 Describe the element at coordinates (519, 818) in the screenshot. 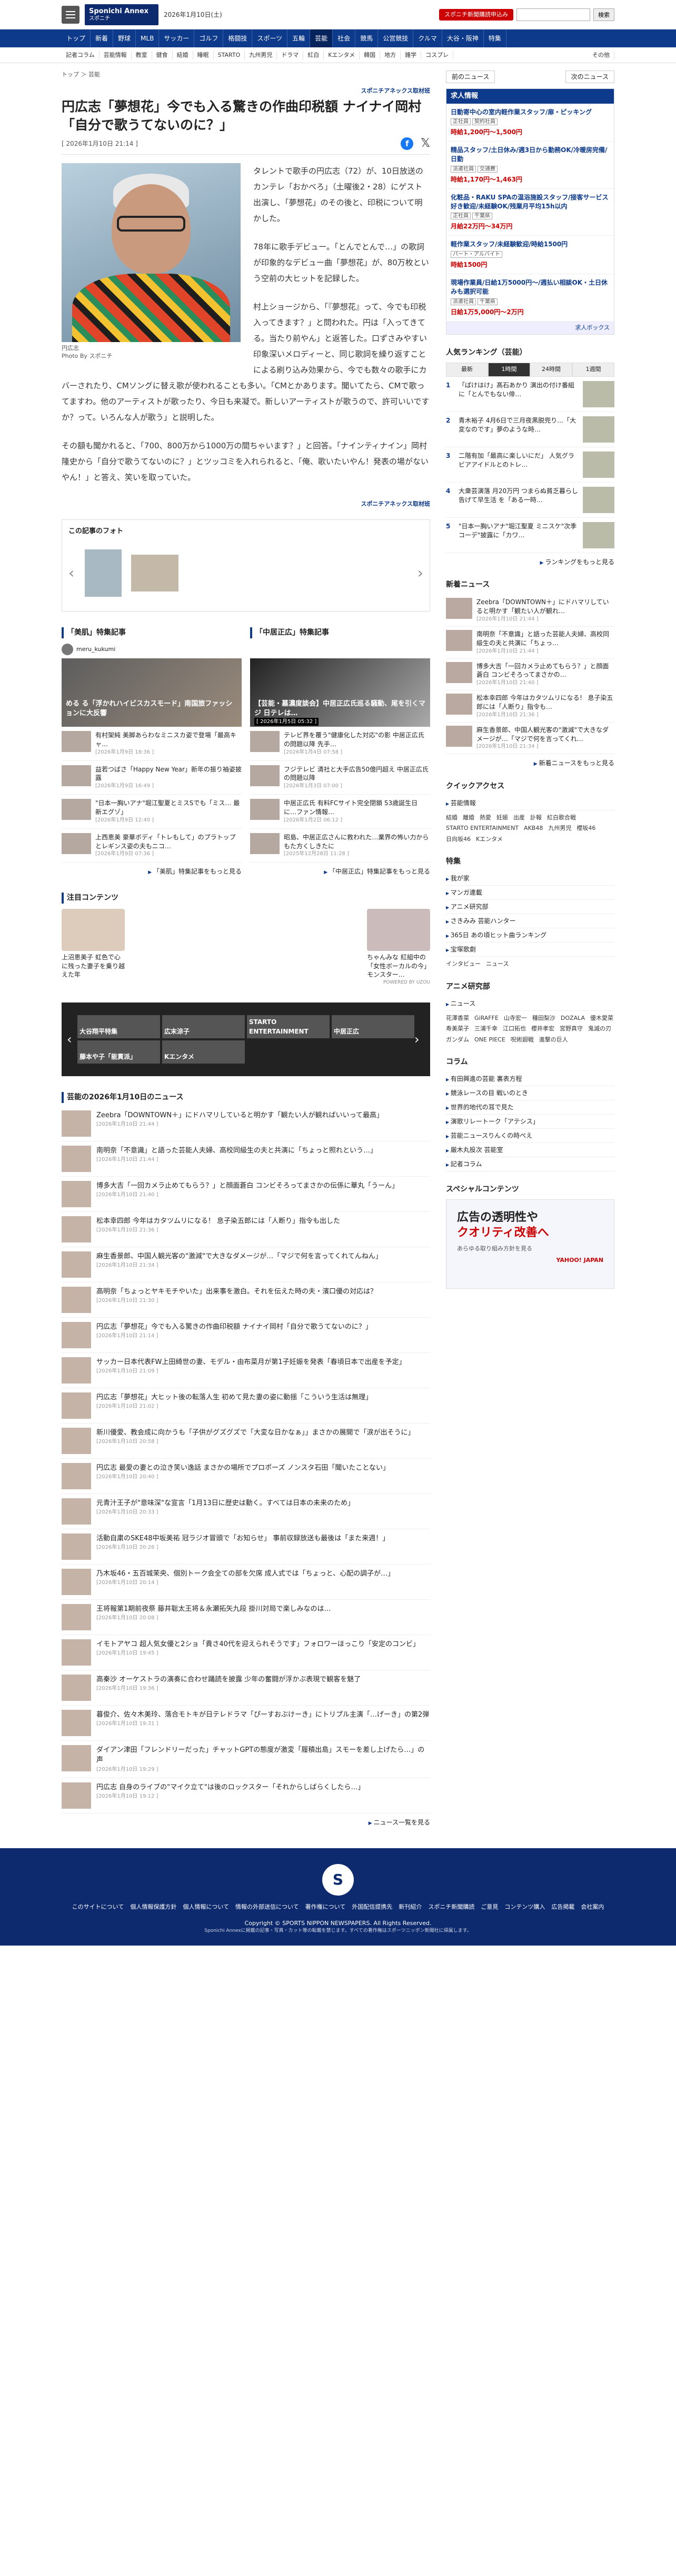

I see `quick-tag: 出産` at that location.